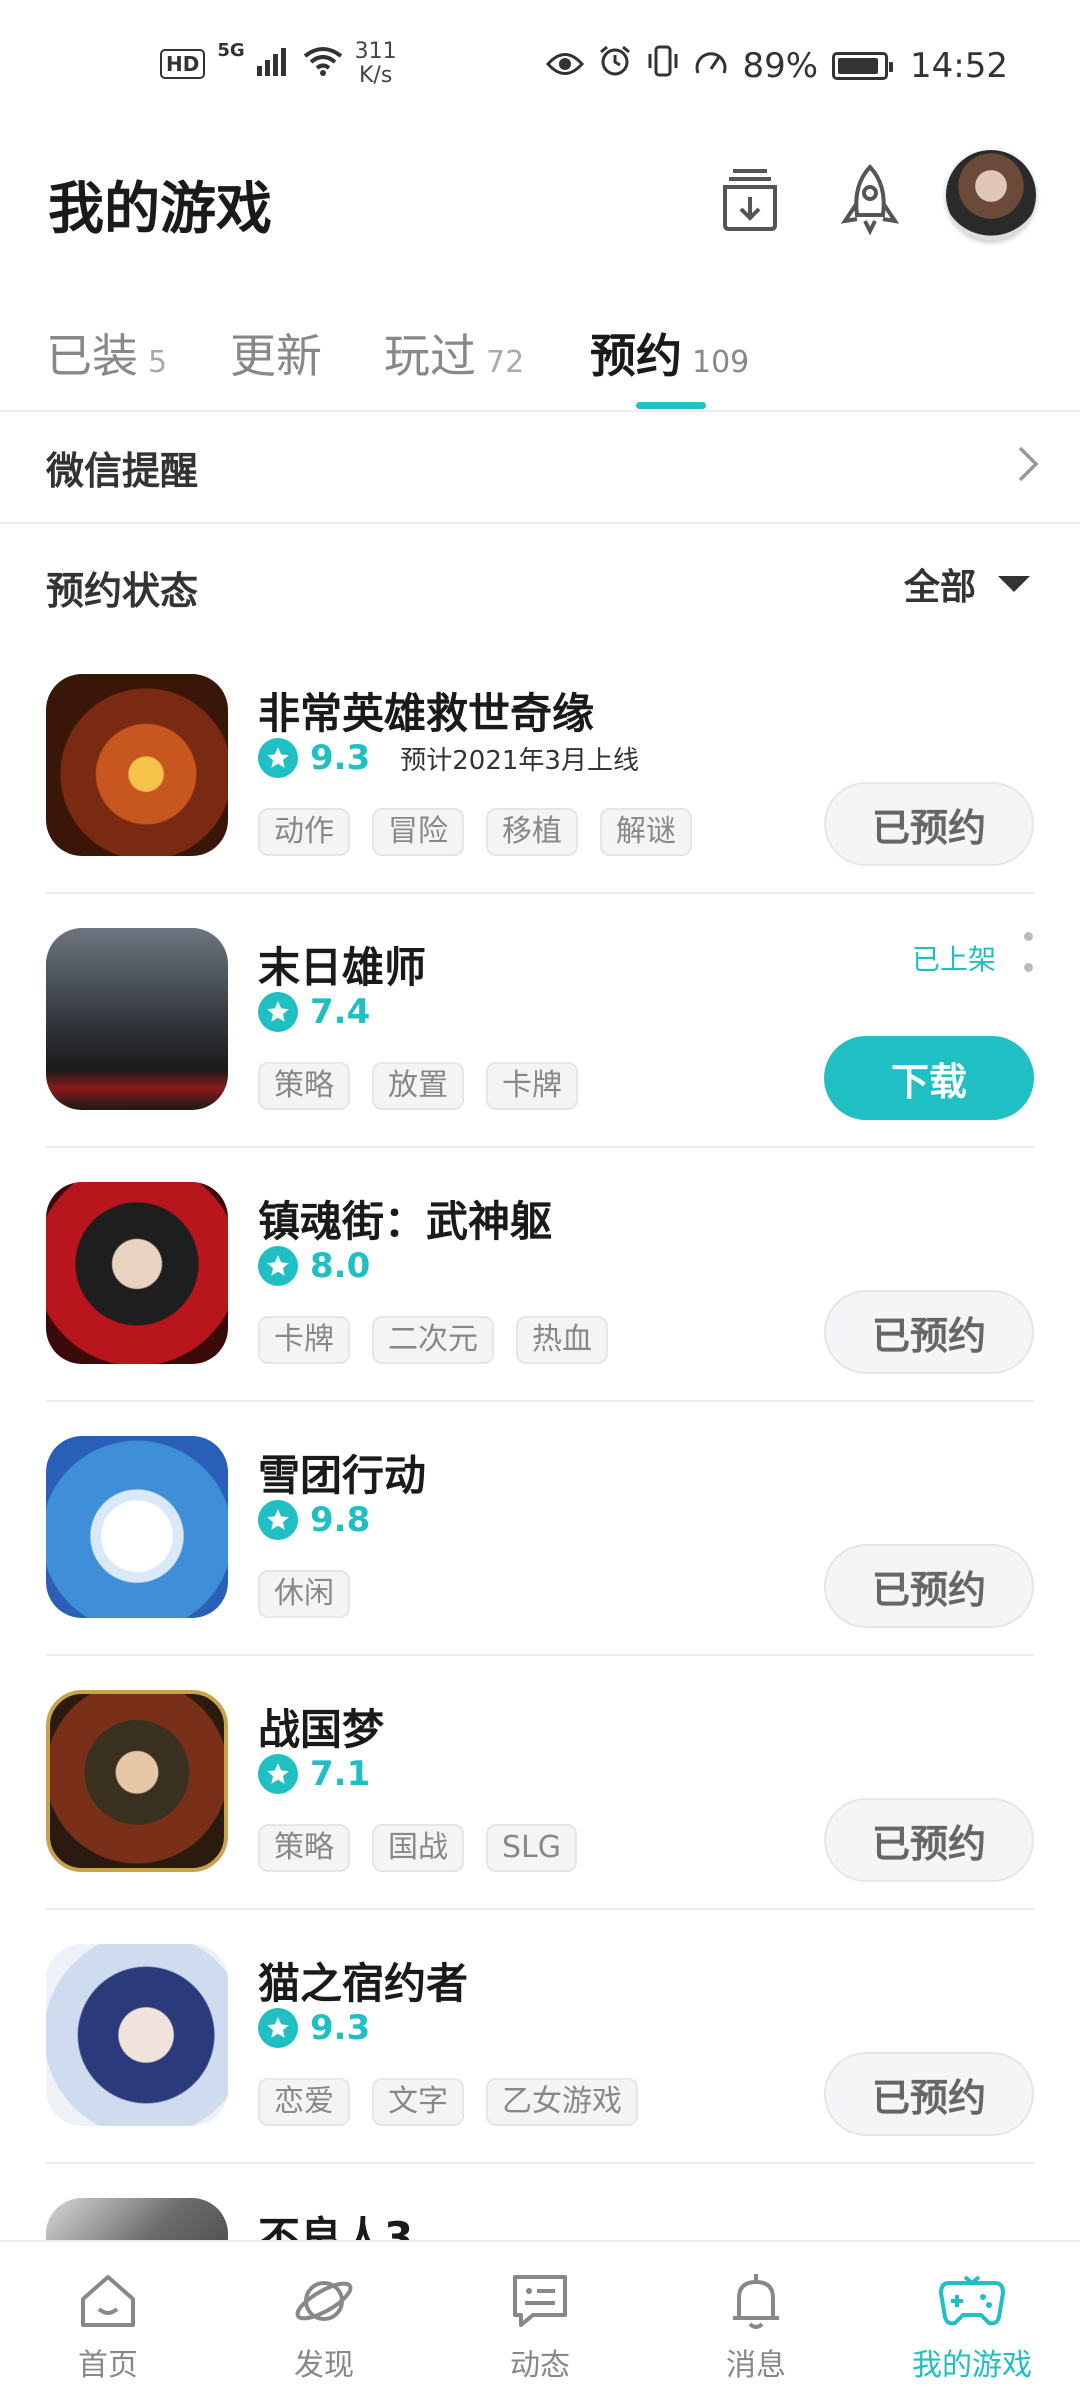  What do you see at coordinates (972, 2325) in the screenshot?
I see `nav-my-games: 我的游戏` at bounding box center [972, 2325].